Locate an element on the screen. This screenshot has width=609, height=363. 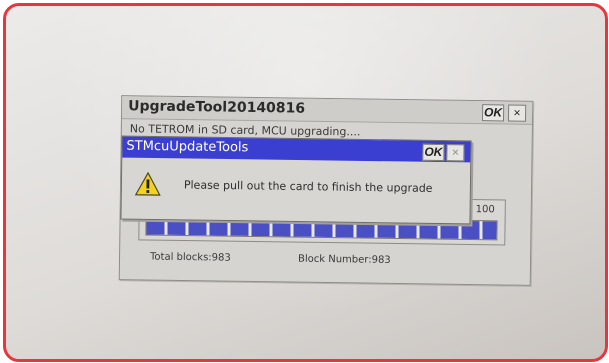
warning-icon is located at coordinates (147, 183).